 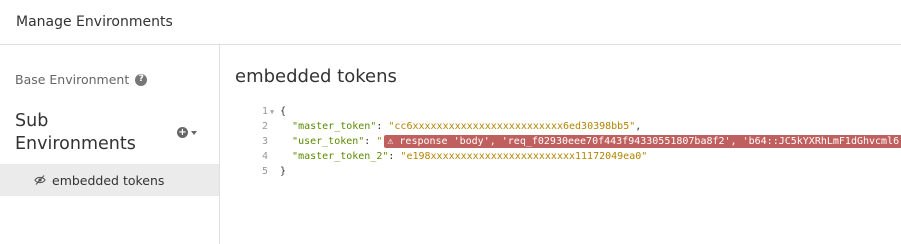 I want to click on modal-title: Manage Environments, so click(x=94, y=22).